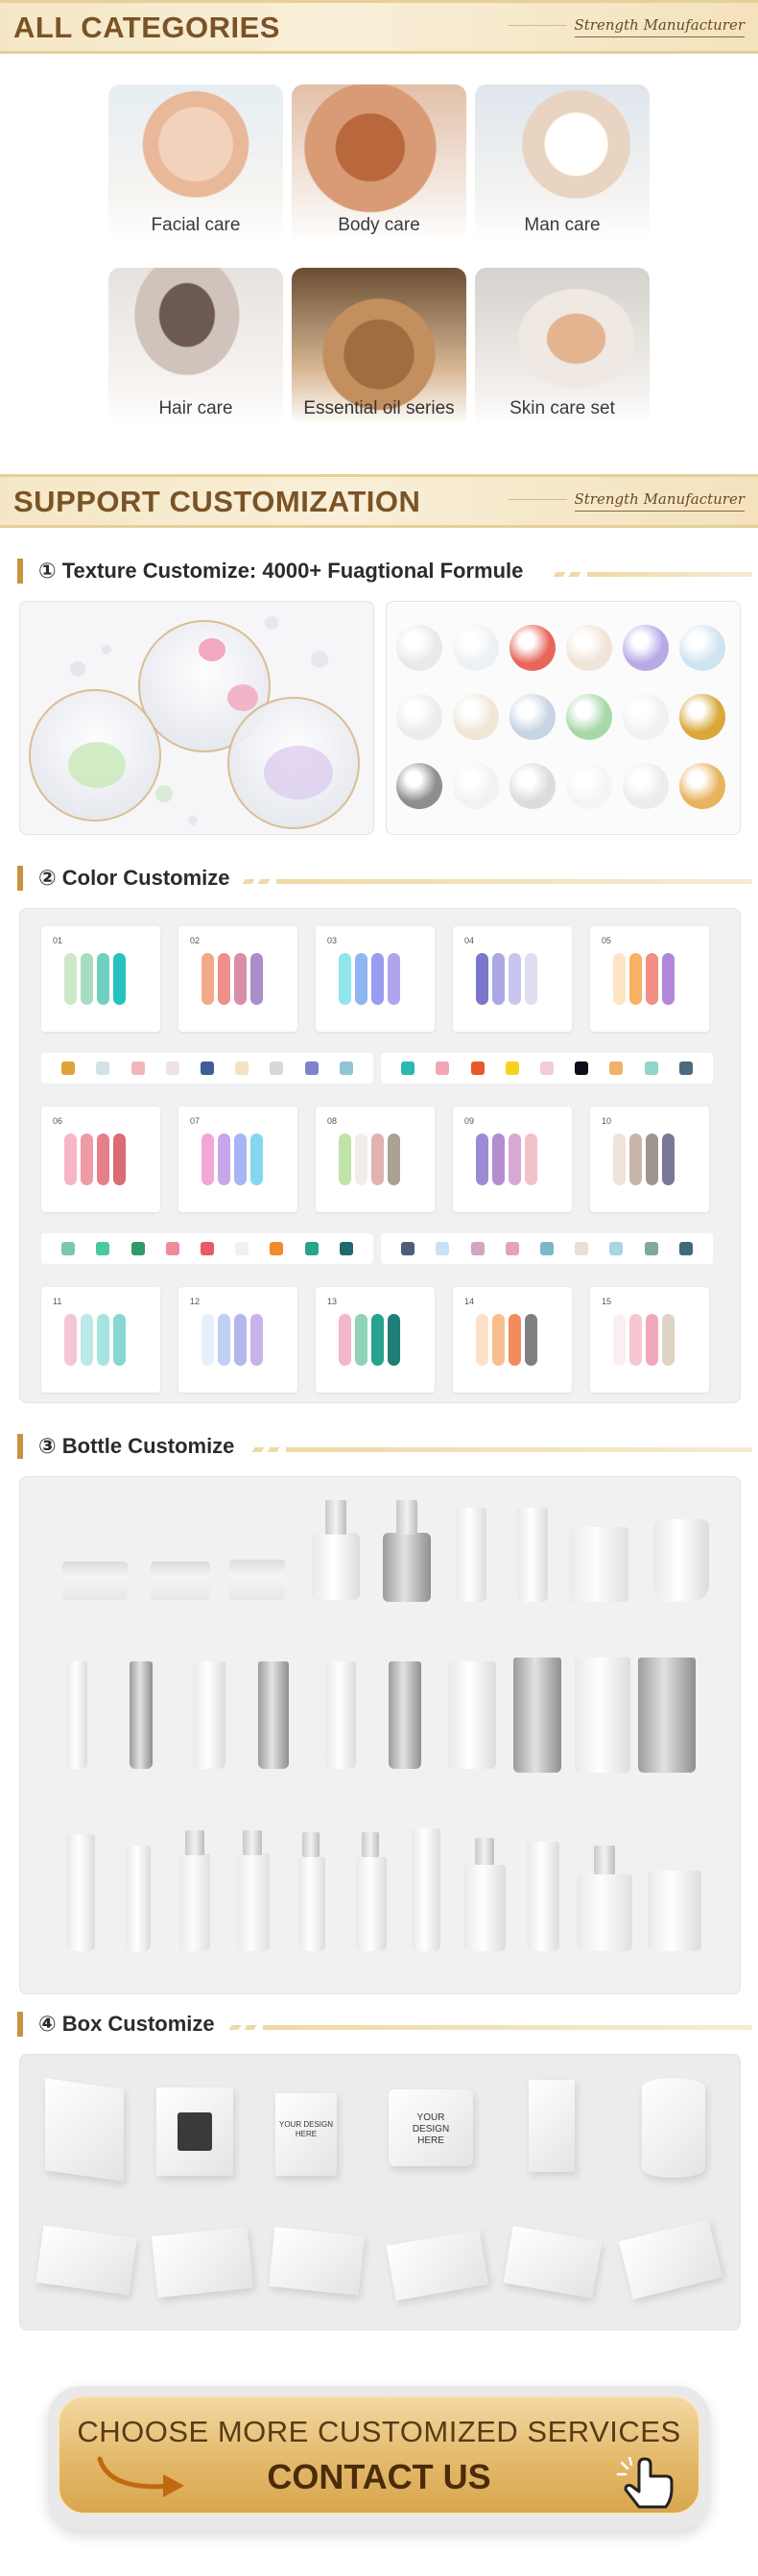 The width and height of the screenshot is (758, 2576). I want to click on open-box-mockup, so click(317, 2261).